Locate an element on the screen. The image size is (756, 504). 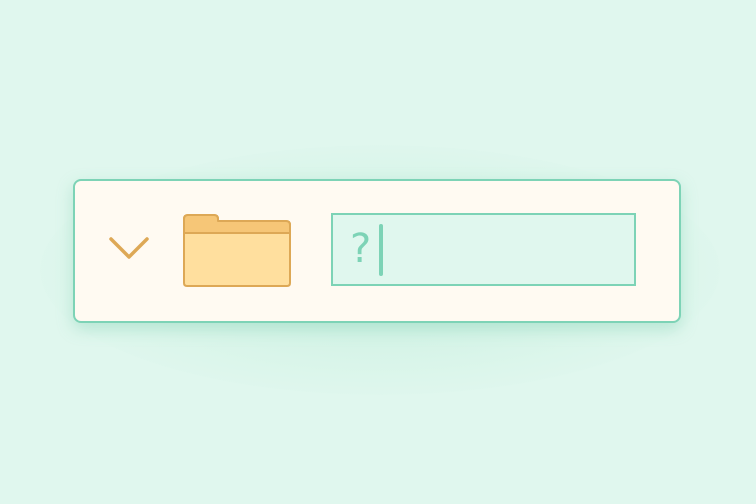
folder-name-input: ? is located at coordinates (483, 249).